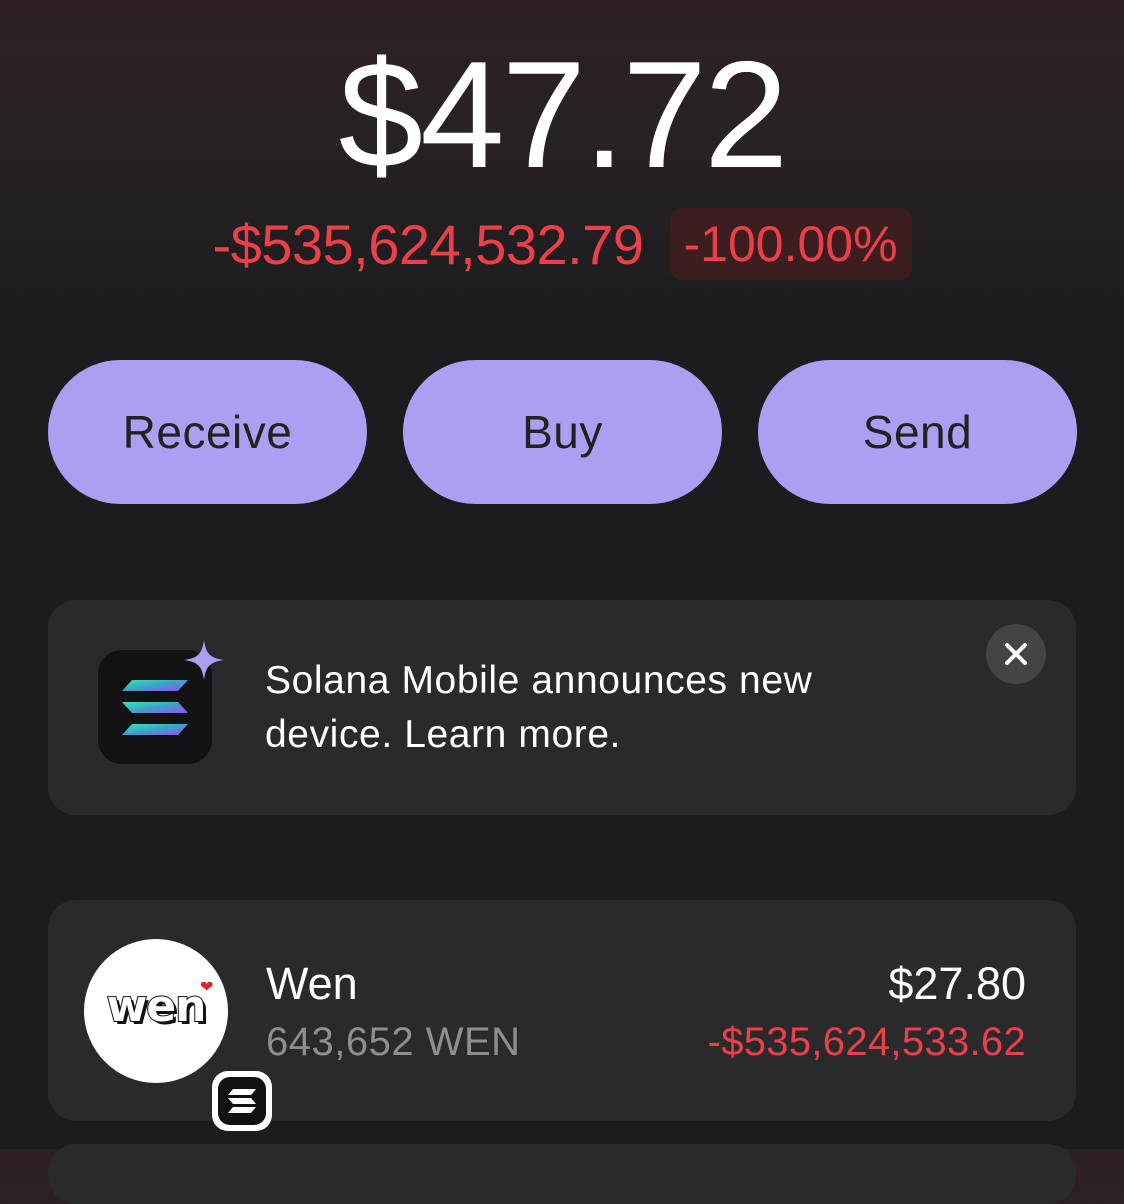 This screenshot has height=1204, width=1124. Describe the element at coordinates (957, 983) in the screenshot. I see `token-value: $27.80` at that location.